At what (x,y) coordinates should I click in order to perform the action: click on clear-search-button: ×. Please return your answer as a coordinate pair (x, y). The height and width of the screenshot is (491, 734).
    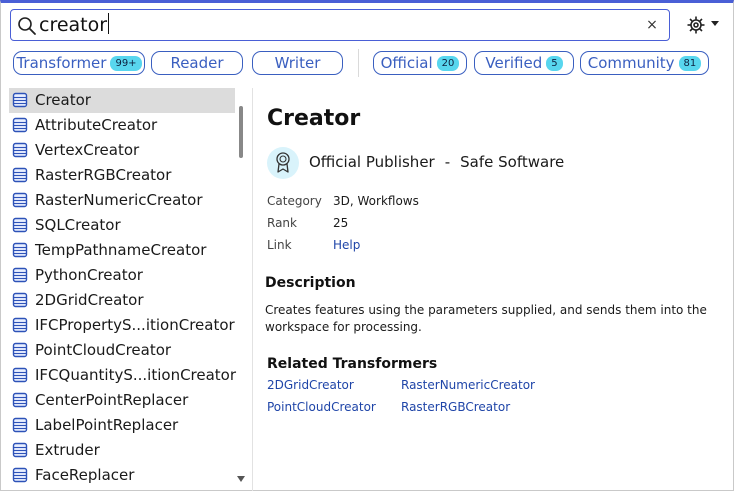
    Looking at the image, I should click on (652, 25).